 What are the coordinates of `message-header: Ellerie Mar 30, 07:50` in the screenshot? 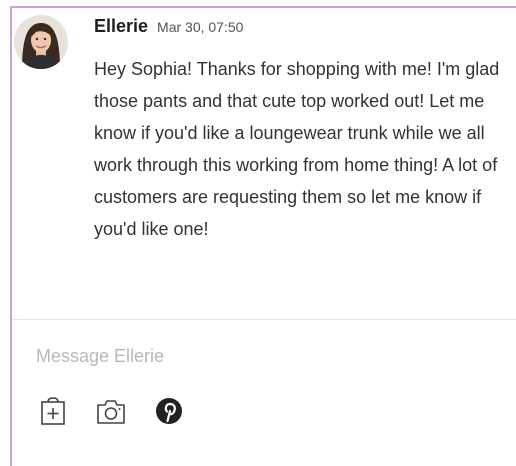 It's located at (168, 26).